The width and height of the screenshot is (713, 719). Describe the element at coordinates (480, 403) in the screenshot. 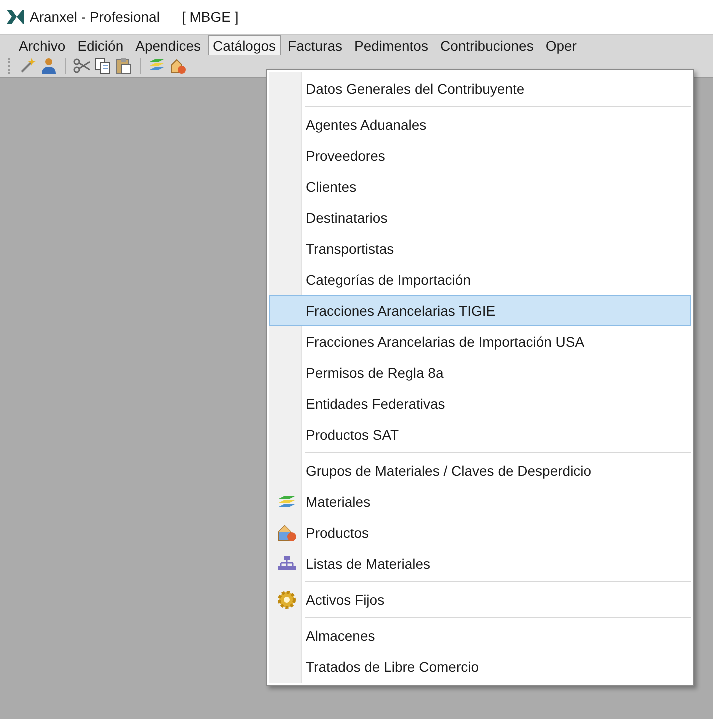

I see `menu-item: Entidades Federativas` at that location.